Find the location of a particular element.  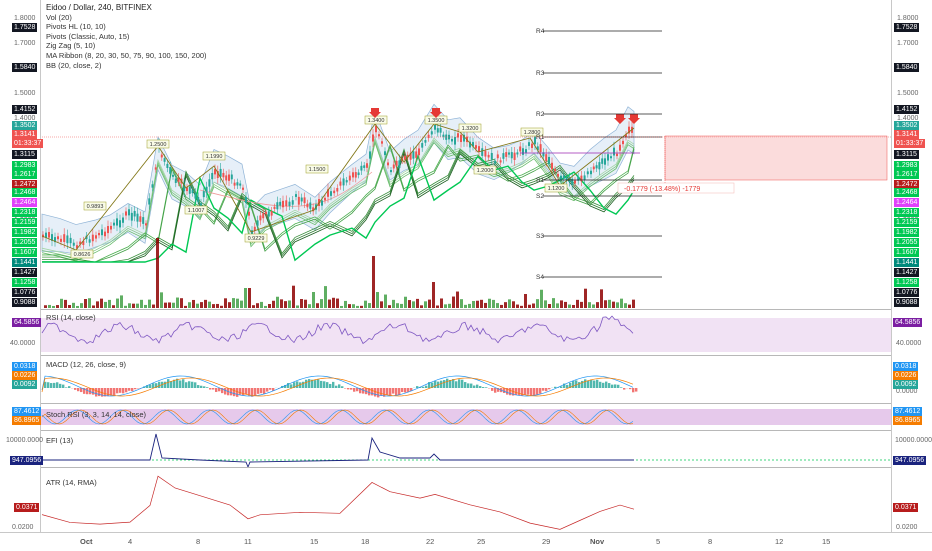

indicator-zigzag: Zig Zag (5, 10) is located at coordinates (126, 46).